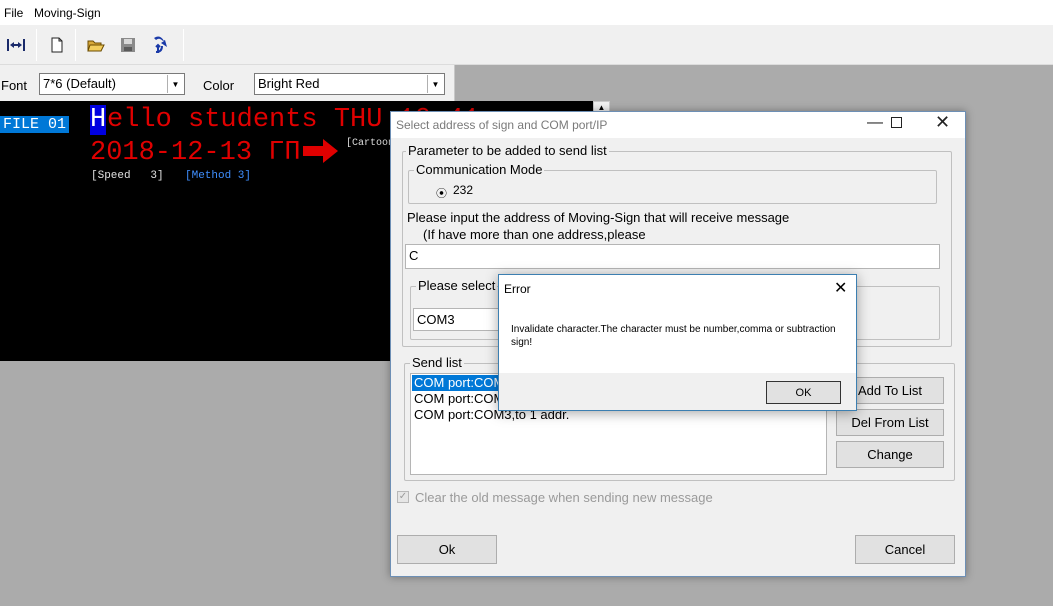 Image resolution: width=1053 pixels, height=606 pixels. What do you see at coordinates (457, 285) in the screenshot?
I see `select-port-label: Please select` at bounding box center [457, 285].